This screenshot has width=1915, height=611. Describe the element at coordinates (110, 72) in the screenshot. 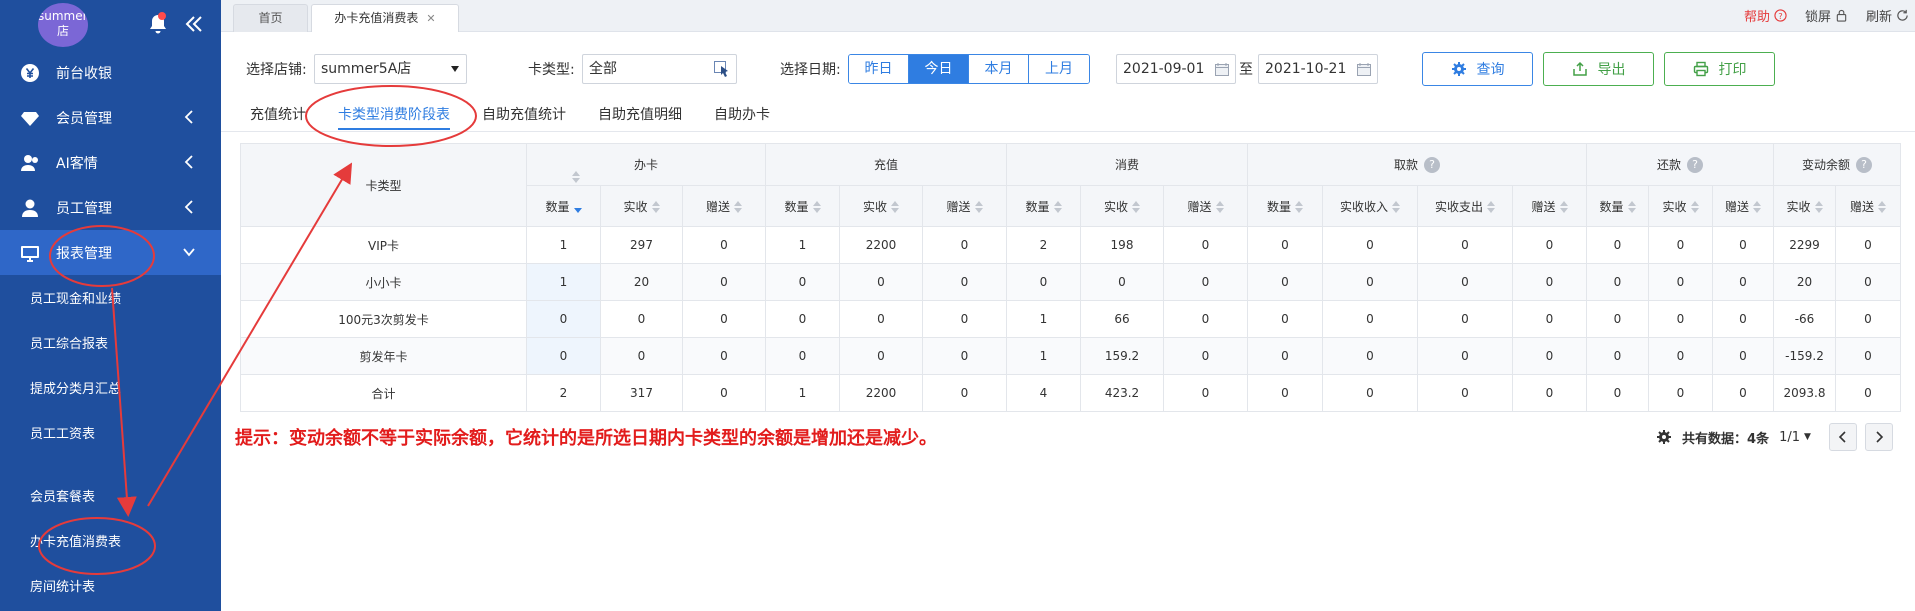

I see `menu-item-cashier: 前台收银` at that location.